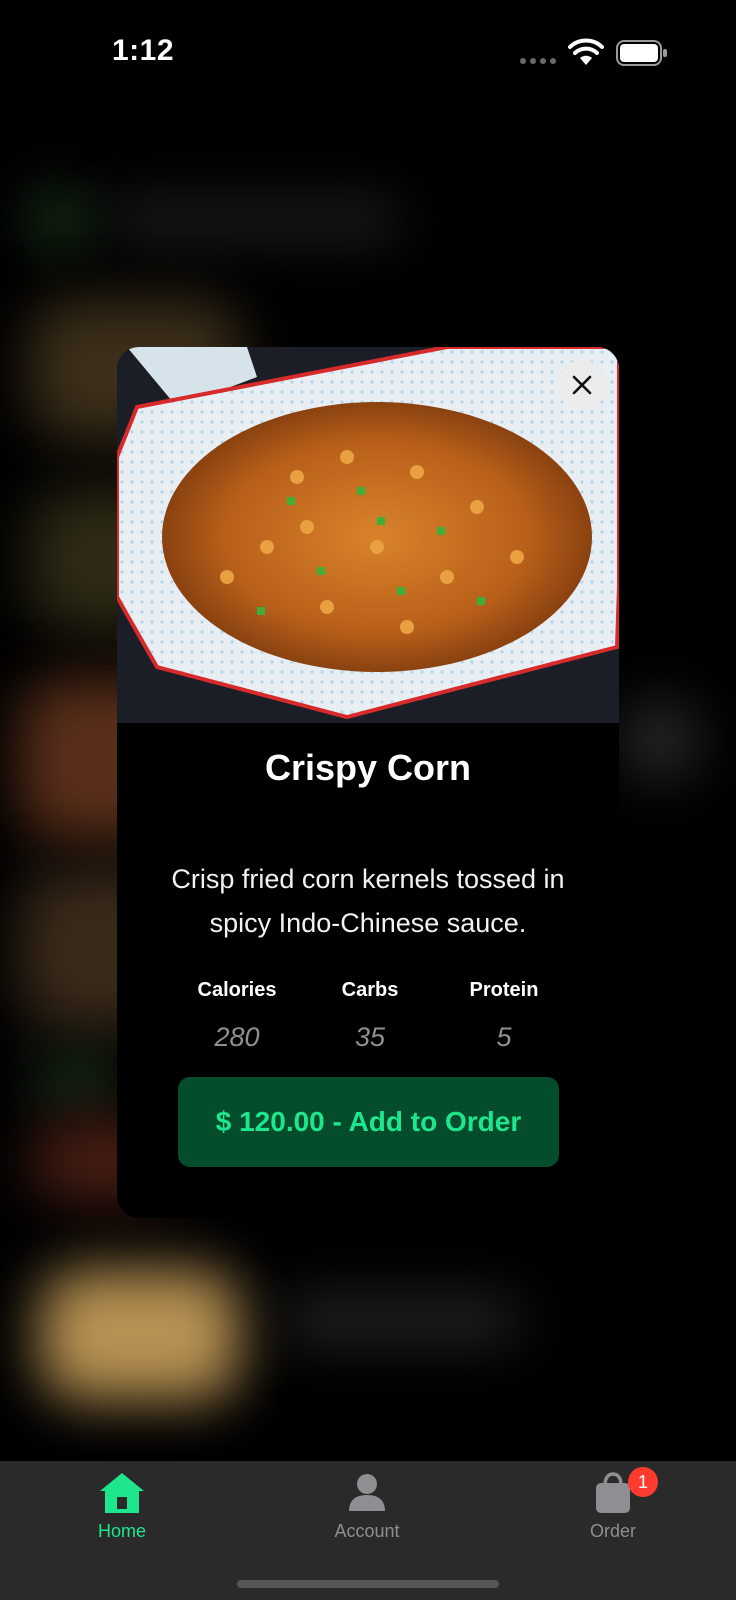 This screenshot has width=736, height=1600. What do you see at coordinates (368, 767) in the screenshot?
I see `dish-title: Crispy Corn` at bounding box center [368, 767].